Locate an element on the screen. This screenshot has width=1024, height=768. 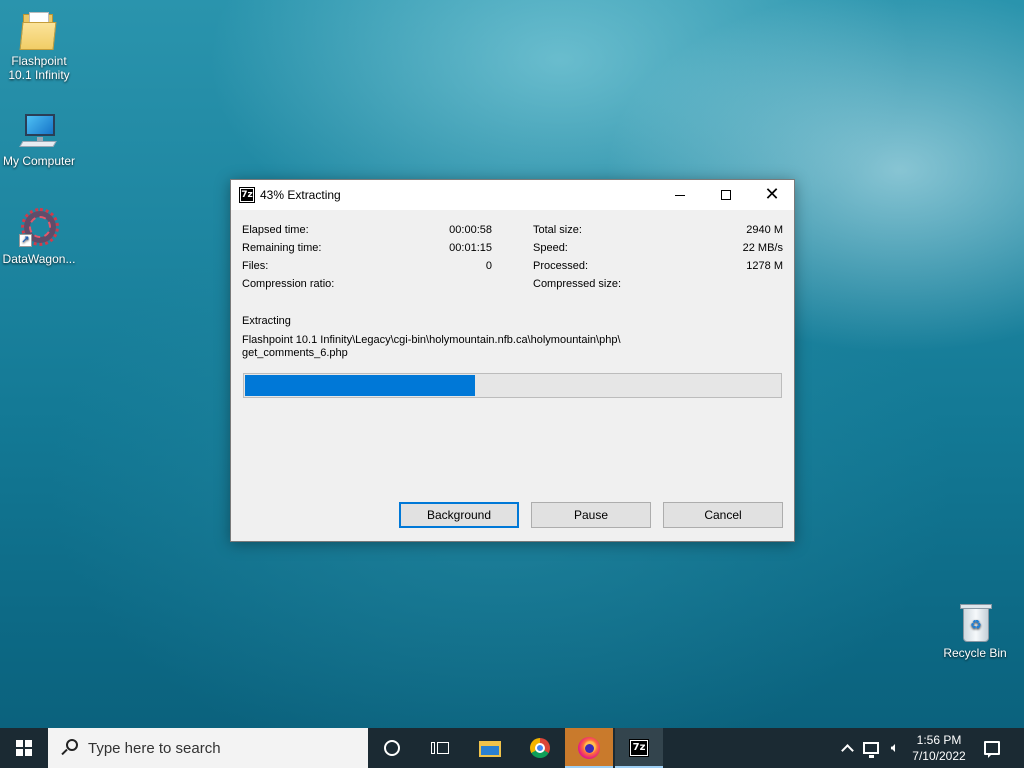
network-button is located at coordinates (871, 748).